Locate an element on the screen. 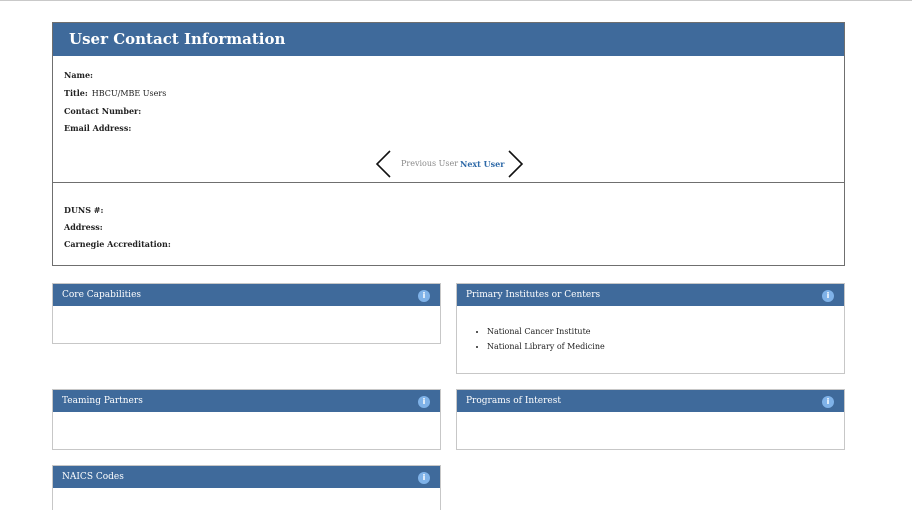 The image size is (912, 510). duns-field: DUNS #: is located at coordinates (85, 210).